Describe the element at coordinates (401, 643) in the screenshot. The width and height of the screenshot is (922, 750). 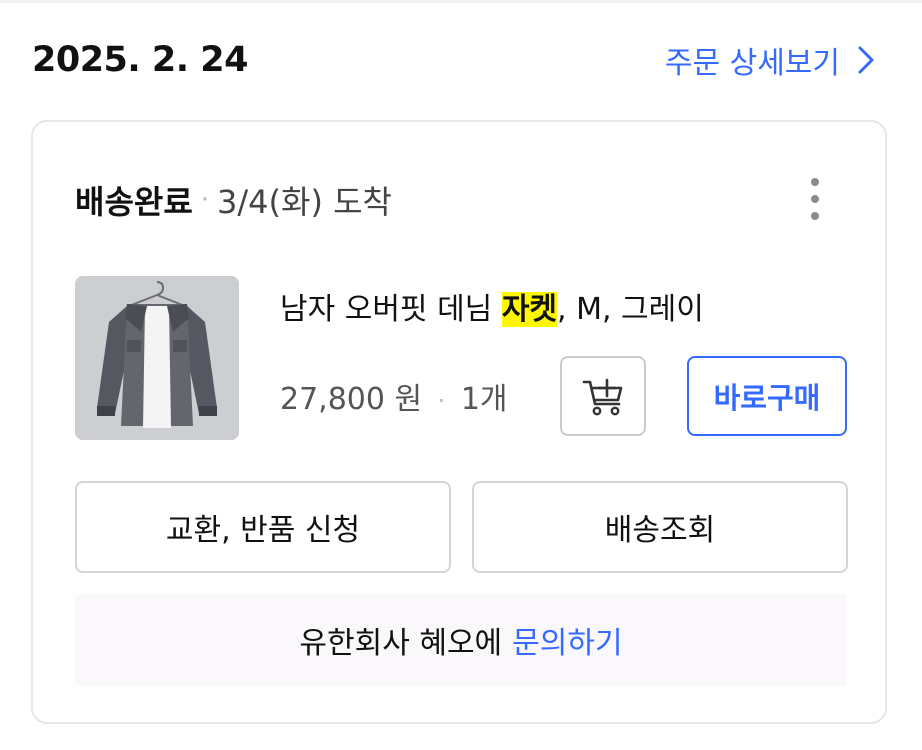
I see `seller-inquiry-text: 유한회사 혜오에` at that location.